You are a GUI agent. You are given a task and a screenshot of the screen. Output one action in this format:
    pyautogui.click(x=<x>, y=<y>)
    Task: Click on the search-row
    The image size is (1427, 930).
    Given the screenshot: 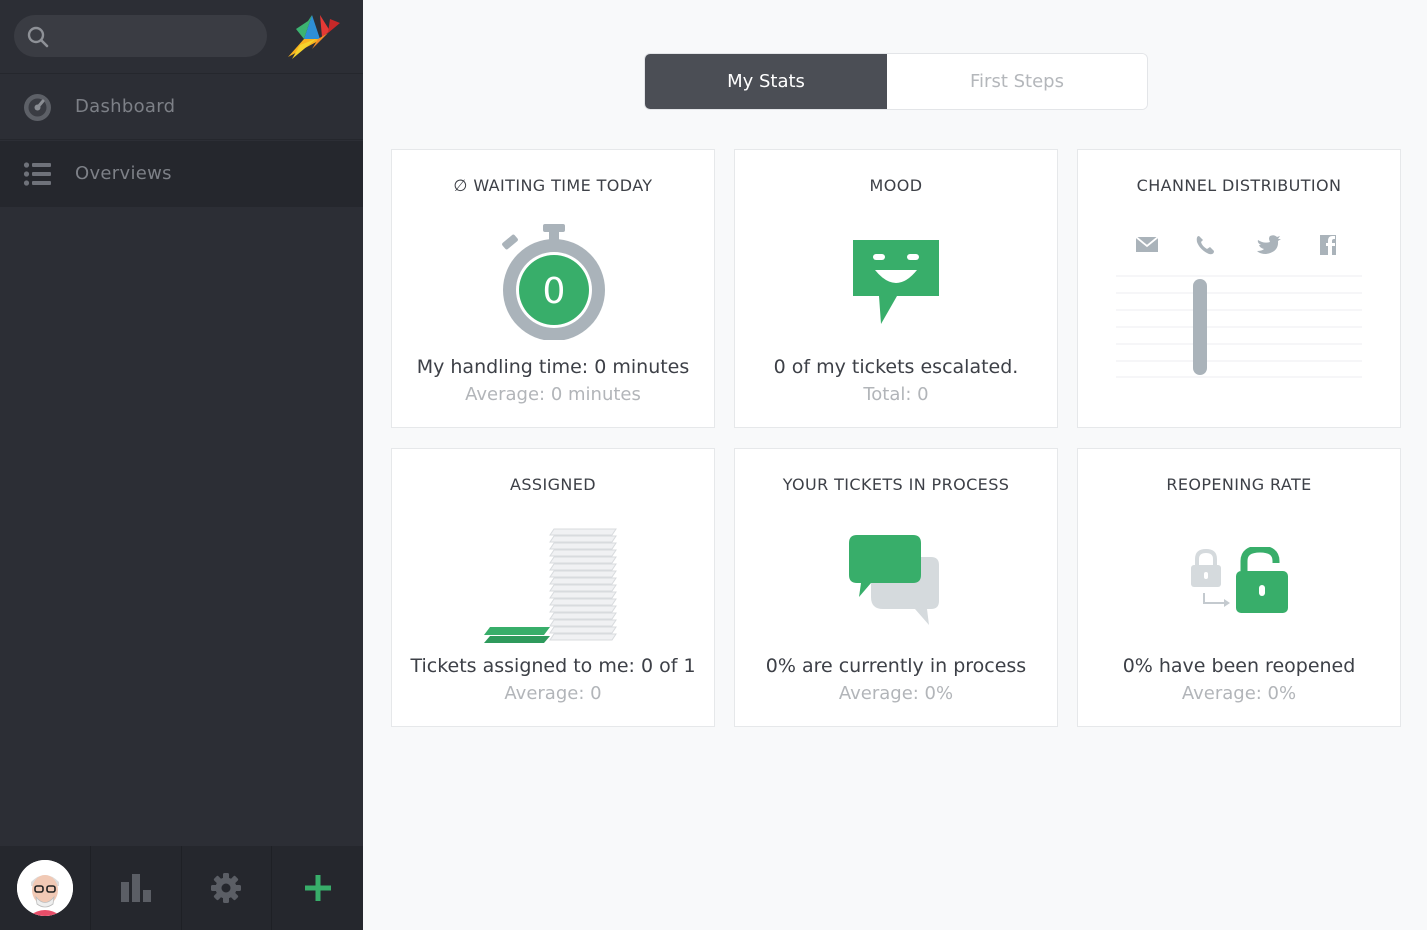 What is the action you would take?
    pyautogui.click(x=181, y=37)
    